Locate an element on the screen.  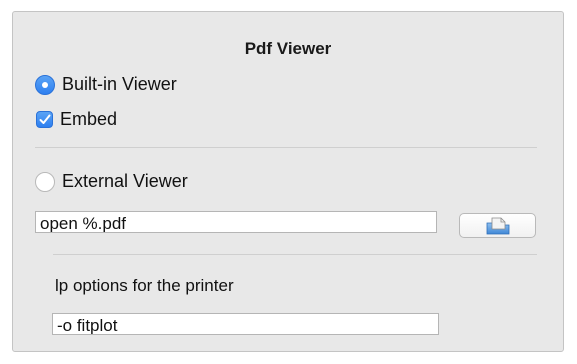
checkmark-icon is located at coordinates (44, 119).